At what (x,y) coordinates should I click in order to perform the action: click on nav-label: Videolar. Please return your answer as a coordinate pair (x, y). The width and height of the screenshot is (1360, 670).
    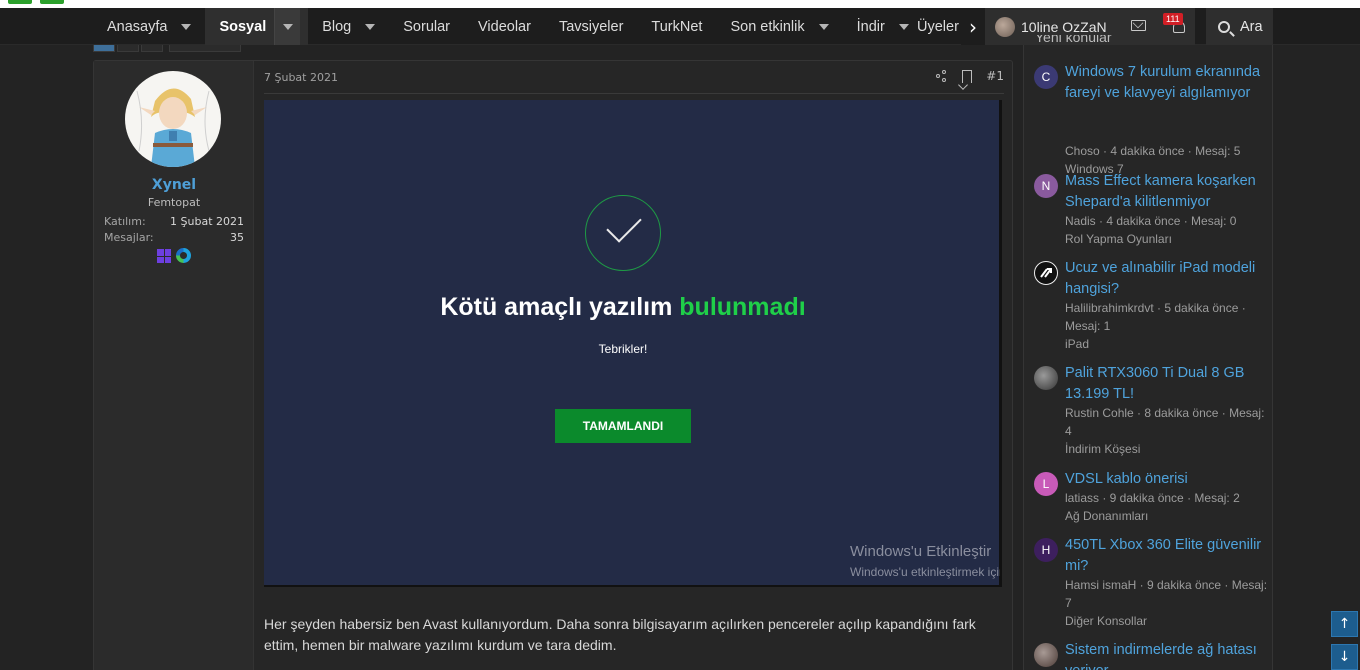
    Looking at the image, I should click on (504, 26).